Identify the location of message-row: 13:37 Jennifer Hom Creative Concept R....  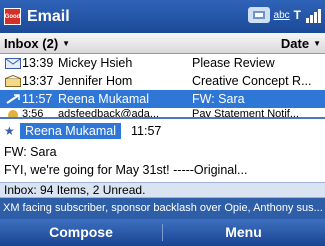
(162, 81).